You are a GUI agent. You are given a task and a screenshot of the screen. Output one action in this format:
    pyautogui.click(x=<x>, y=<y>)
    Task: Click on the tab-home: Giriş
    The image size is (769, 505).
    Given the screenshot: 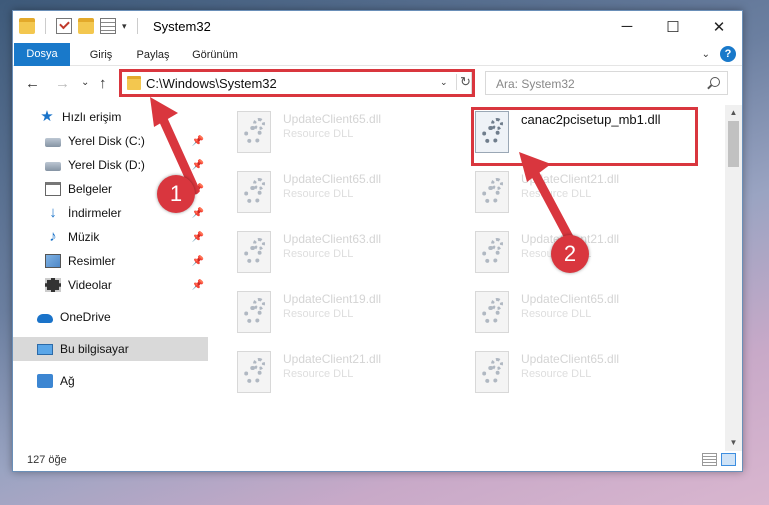 What is the action you would take?
    pyautogui.click(x=101, y=55)
    